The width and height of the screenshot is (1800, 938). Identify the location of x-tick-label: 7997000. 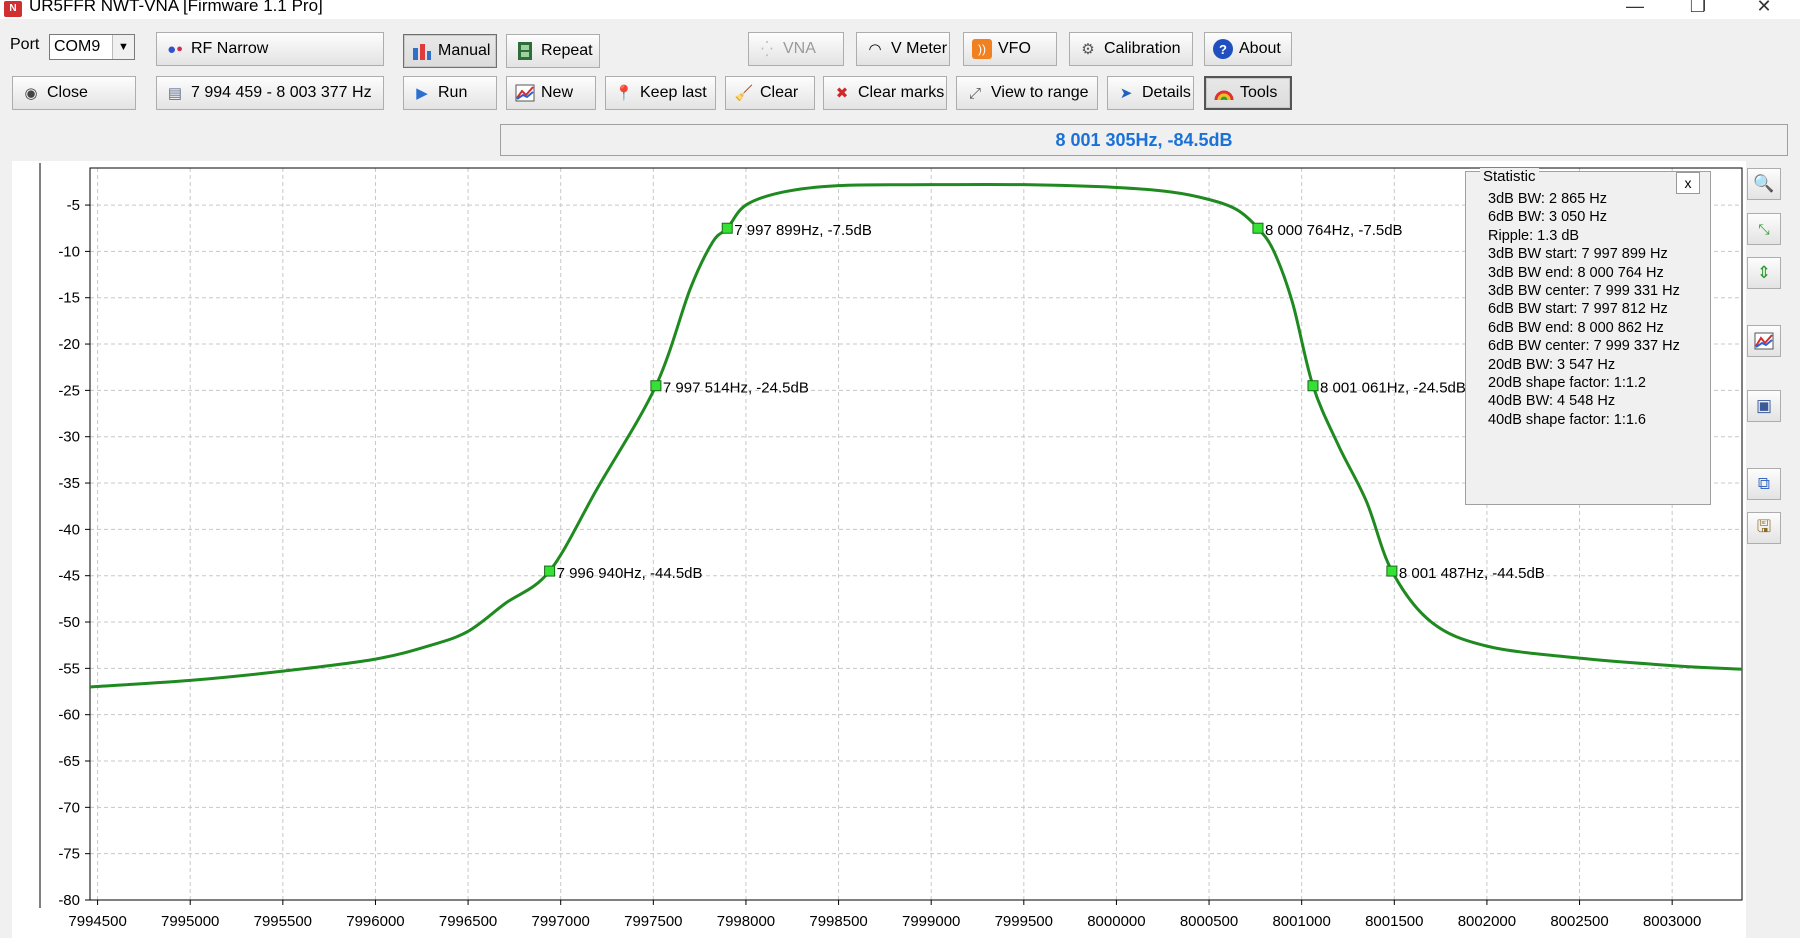
(561, 921).